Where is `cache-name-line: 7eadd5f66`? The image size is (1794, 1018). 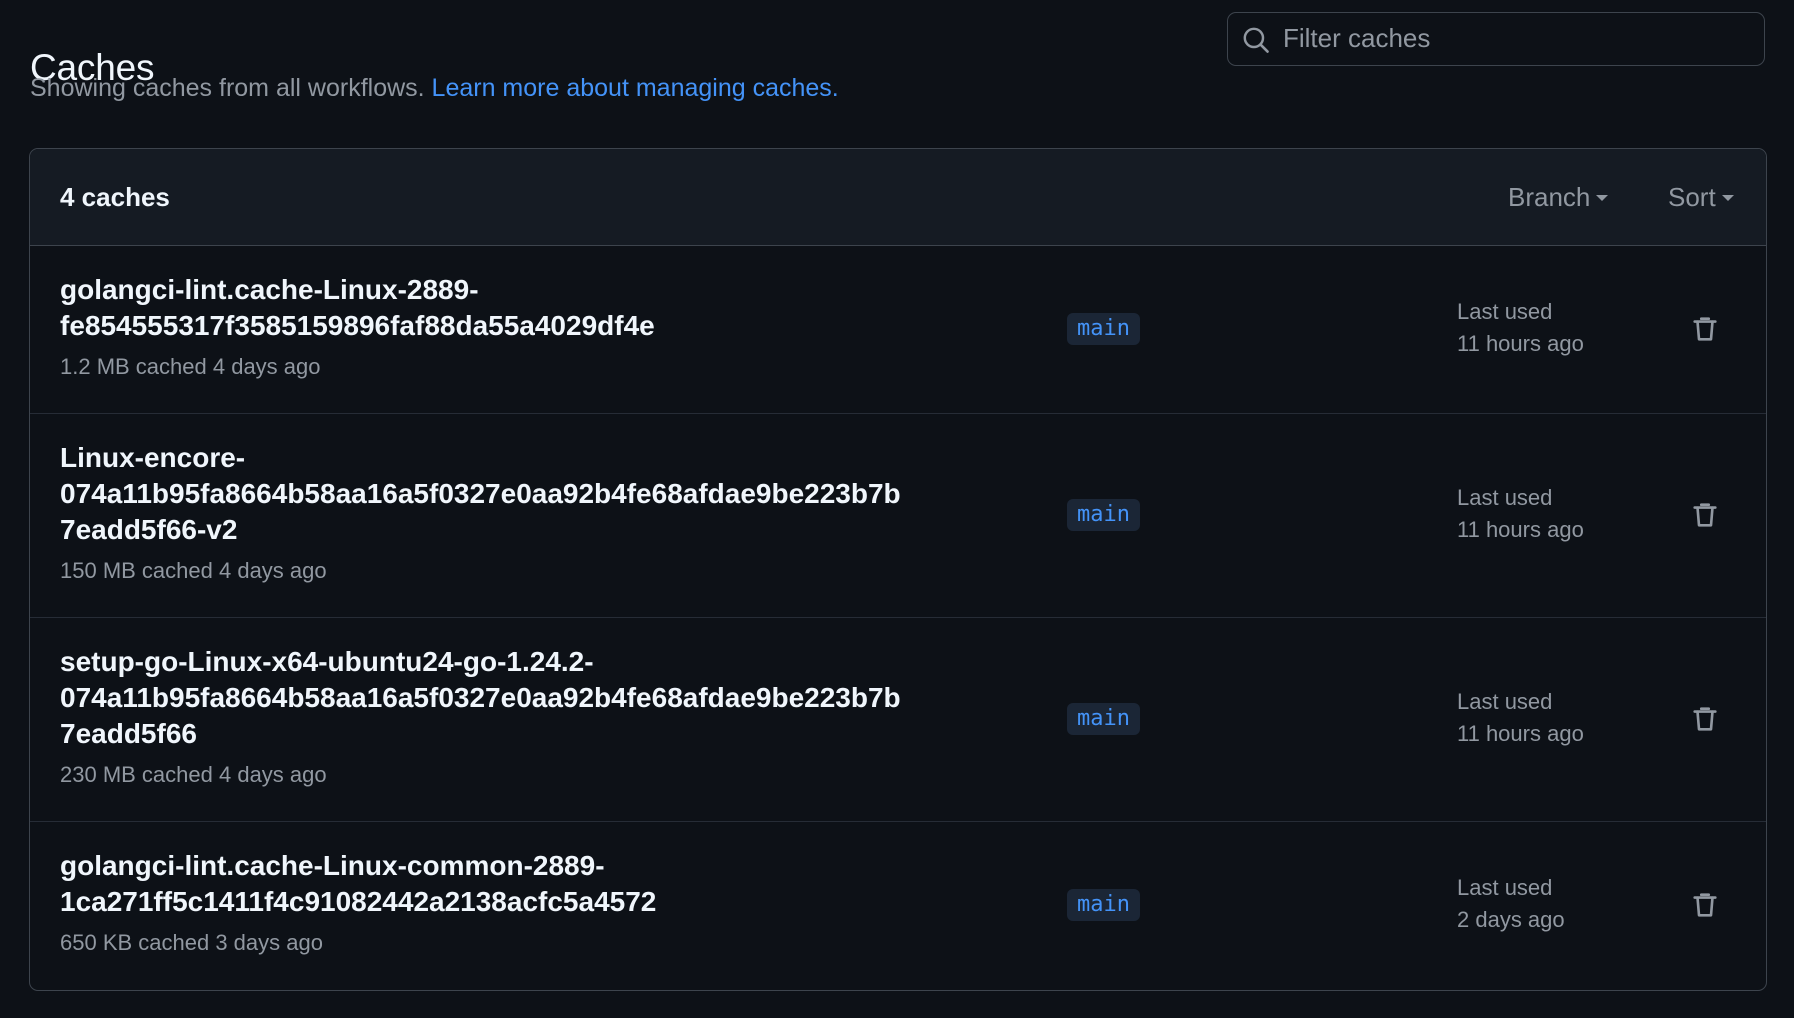 cache-name-line: 7eadd5f66 is located at coordinates (128, 733).